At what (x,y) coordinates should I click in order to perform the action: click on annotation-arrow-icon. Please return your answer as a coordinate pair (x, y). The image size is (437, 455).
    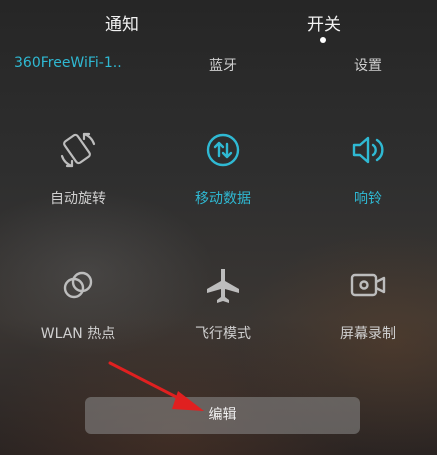
    Looking at the image, I should click on (156, 386).